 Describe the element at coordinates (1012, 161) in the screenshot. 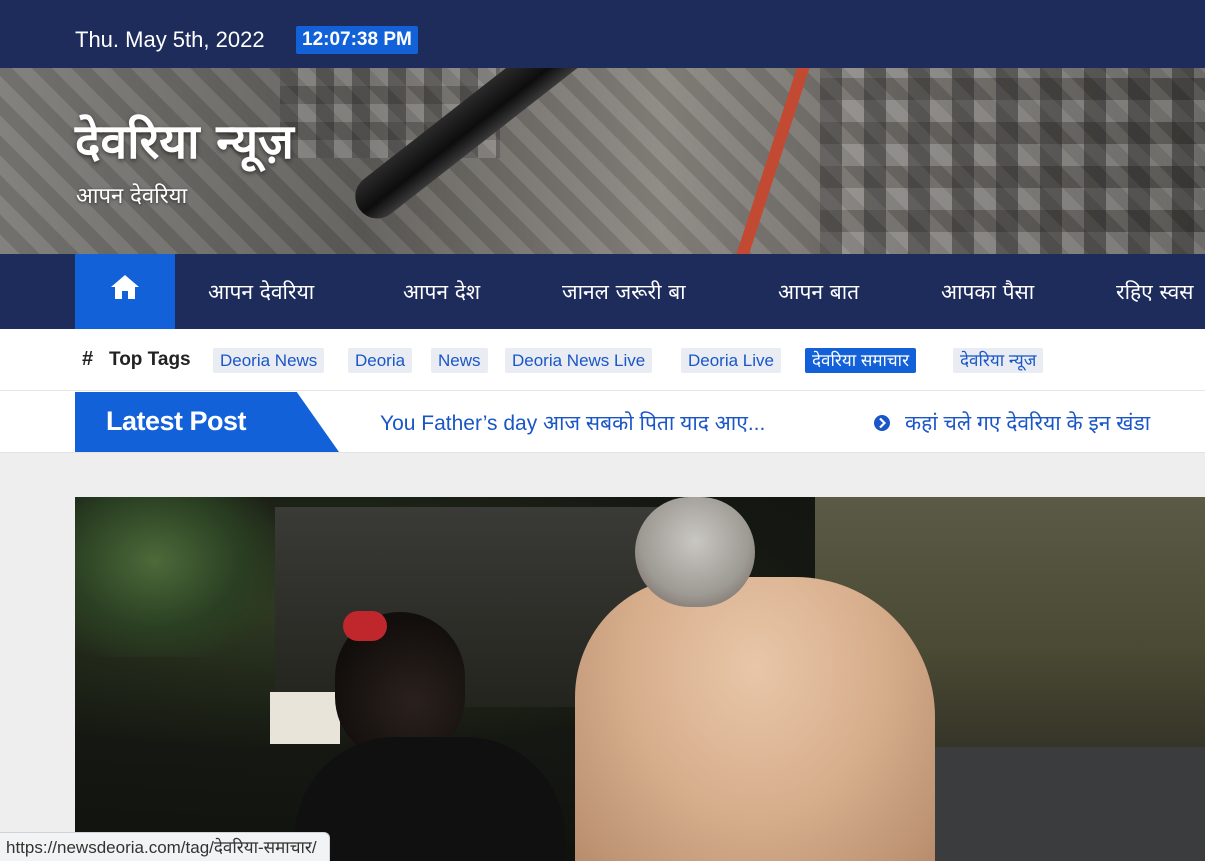

I see `header-crossword-background-right` at that location.